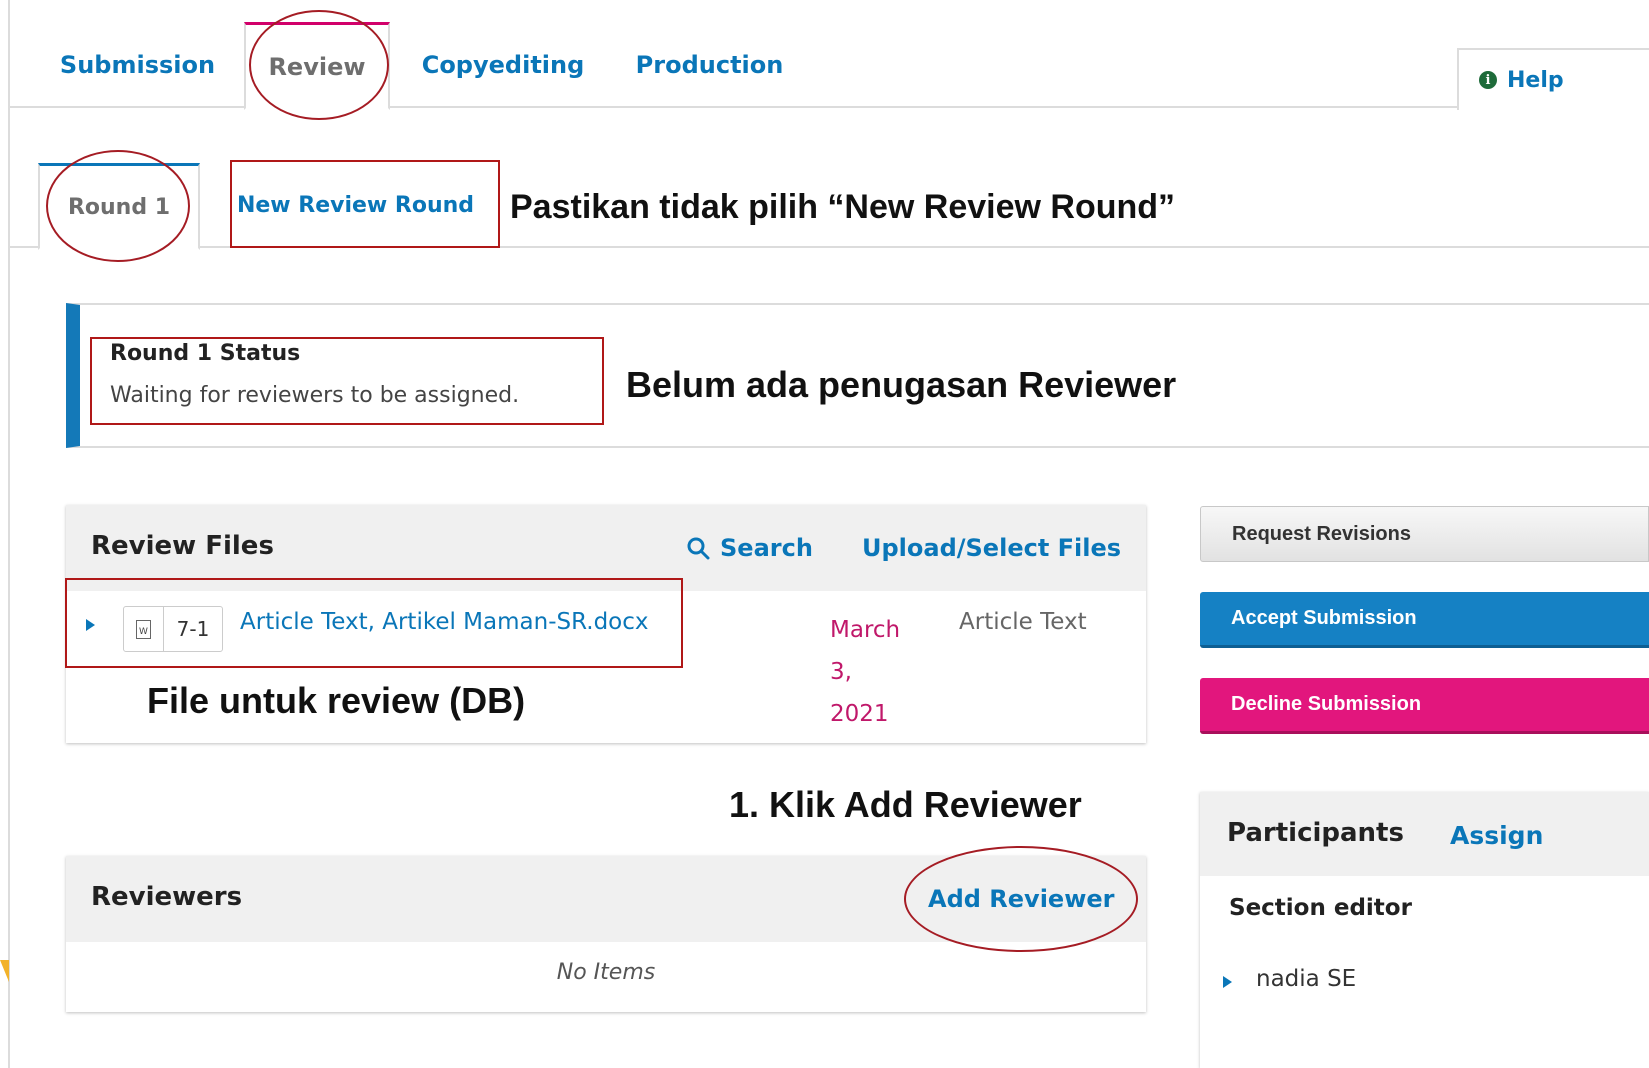 The height and width of the screenshot is (1068, 1649). I want to click on annotation-file-note: File untuk review (DB), so click(336, 700).